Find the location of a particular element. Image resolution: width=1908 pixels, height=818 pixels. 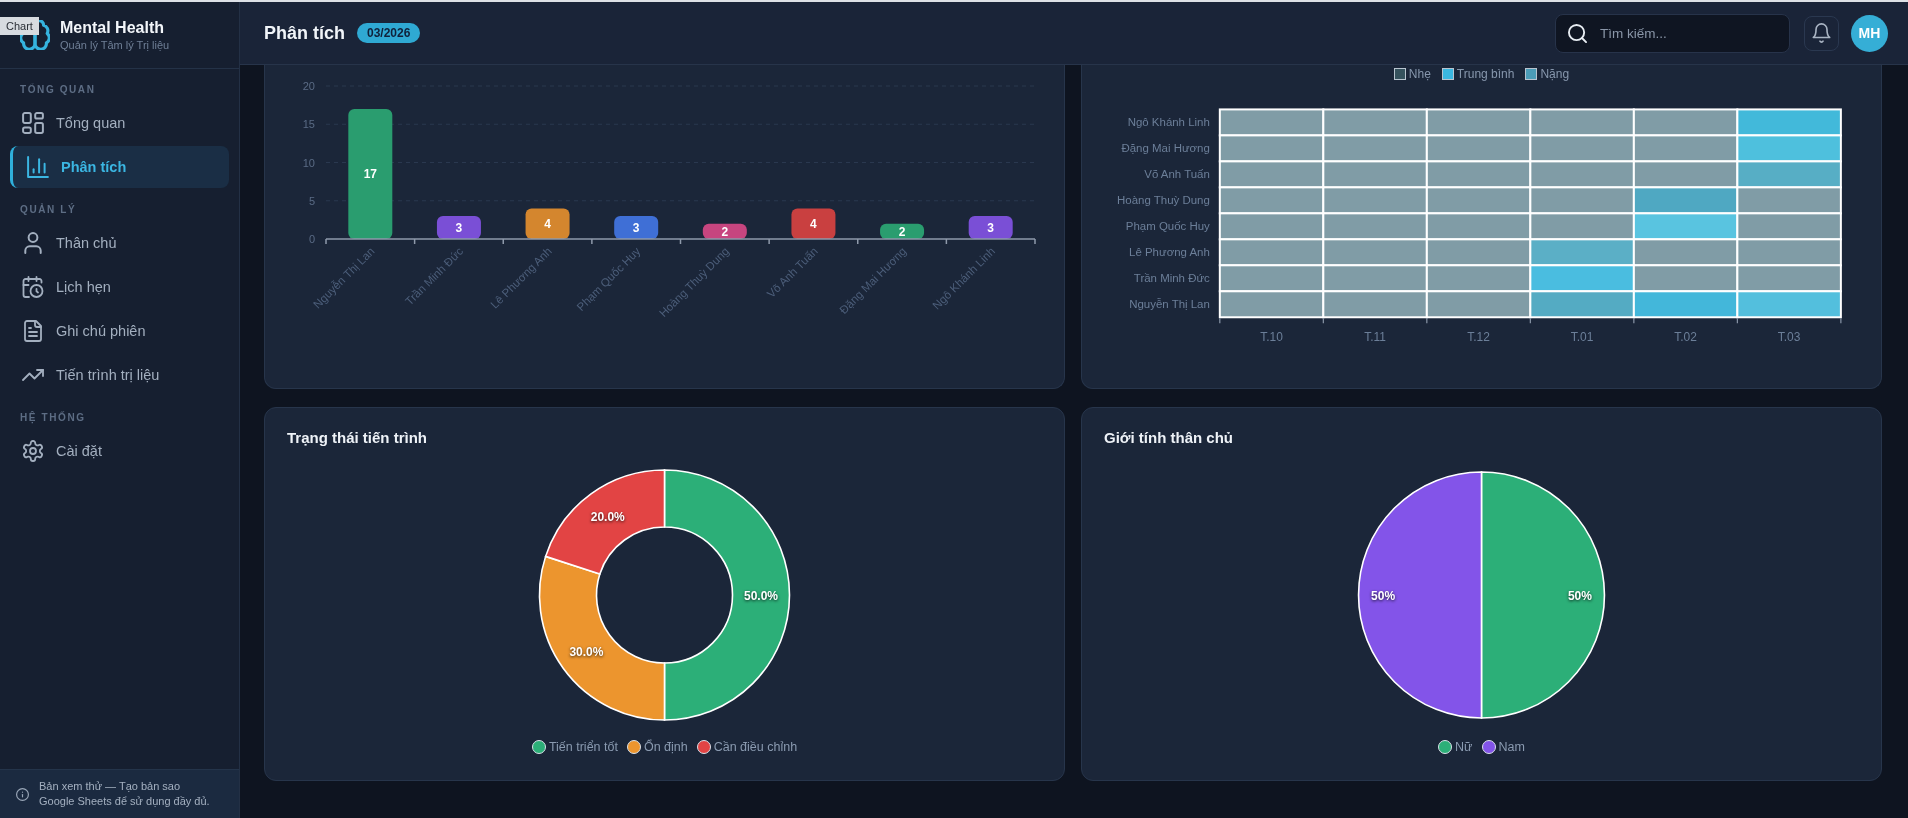

calendar-clock-icon is located at coordinates (33, 287).